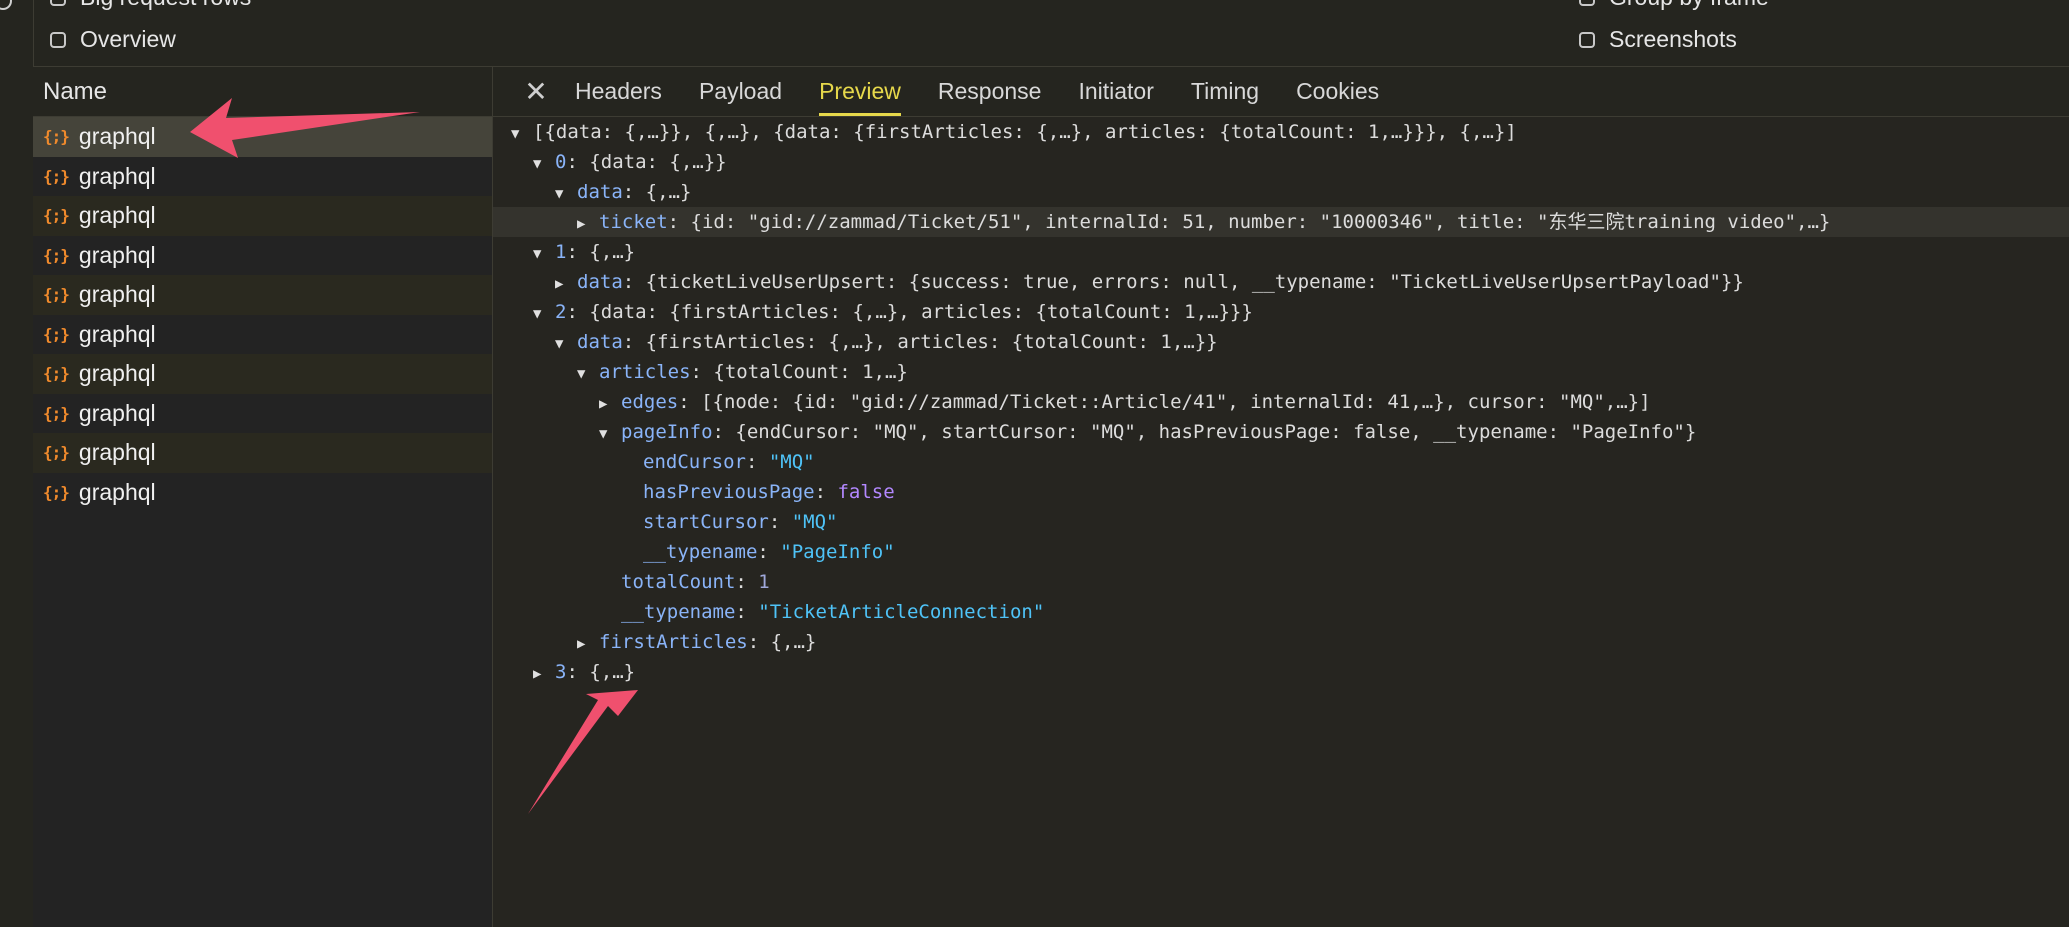  I want to click on option-overview: Overview, so click(113, 39).